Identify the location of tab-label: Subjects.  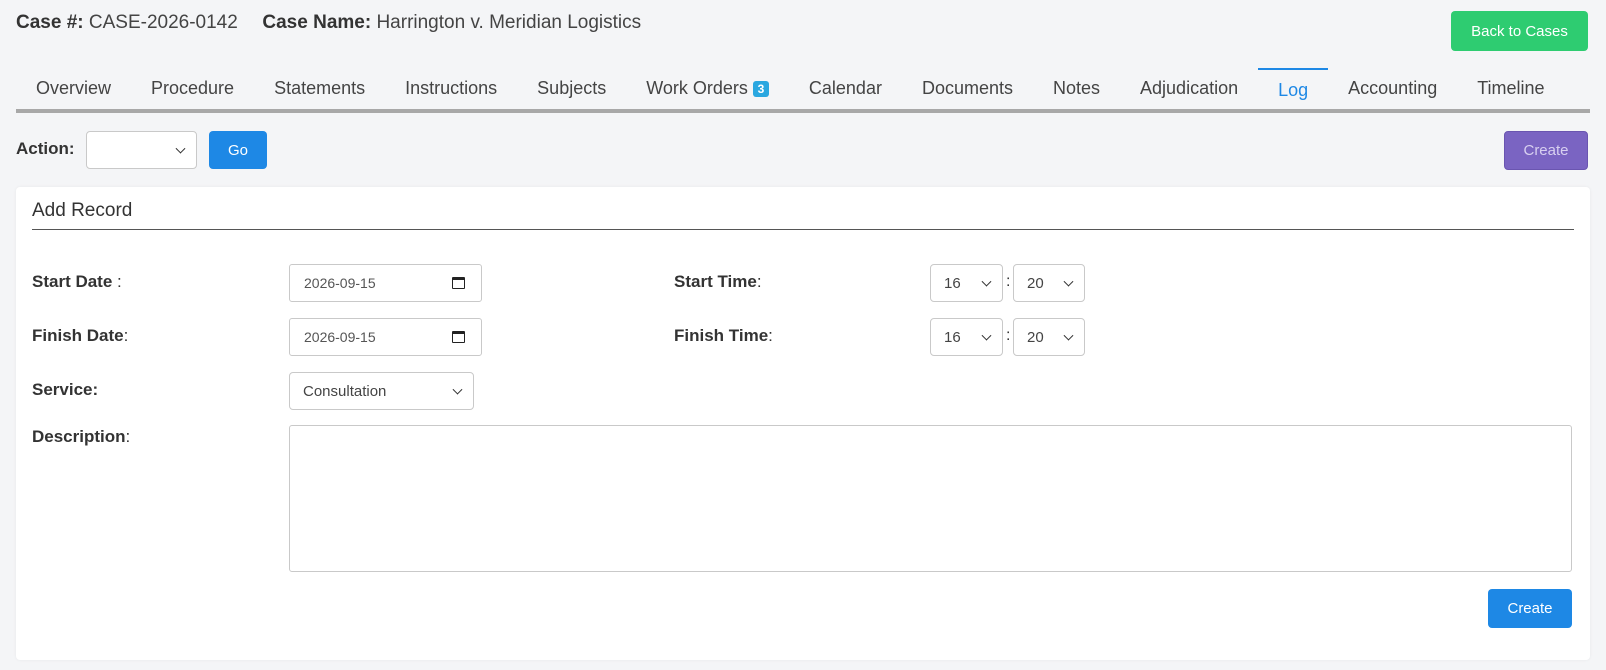
(572, 88).